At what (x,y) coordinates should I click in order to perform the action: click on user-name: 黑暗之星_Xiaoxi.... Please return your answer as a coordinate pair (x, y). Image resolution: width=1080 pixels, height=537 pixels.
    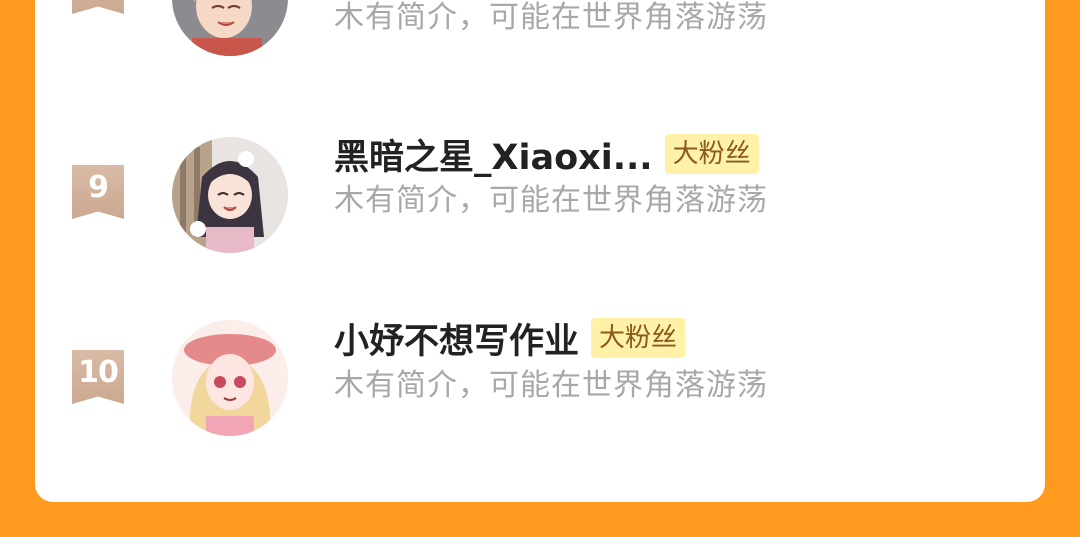
    Looking at the image, I should click on (493, 154).